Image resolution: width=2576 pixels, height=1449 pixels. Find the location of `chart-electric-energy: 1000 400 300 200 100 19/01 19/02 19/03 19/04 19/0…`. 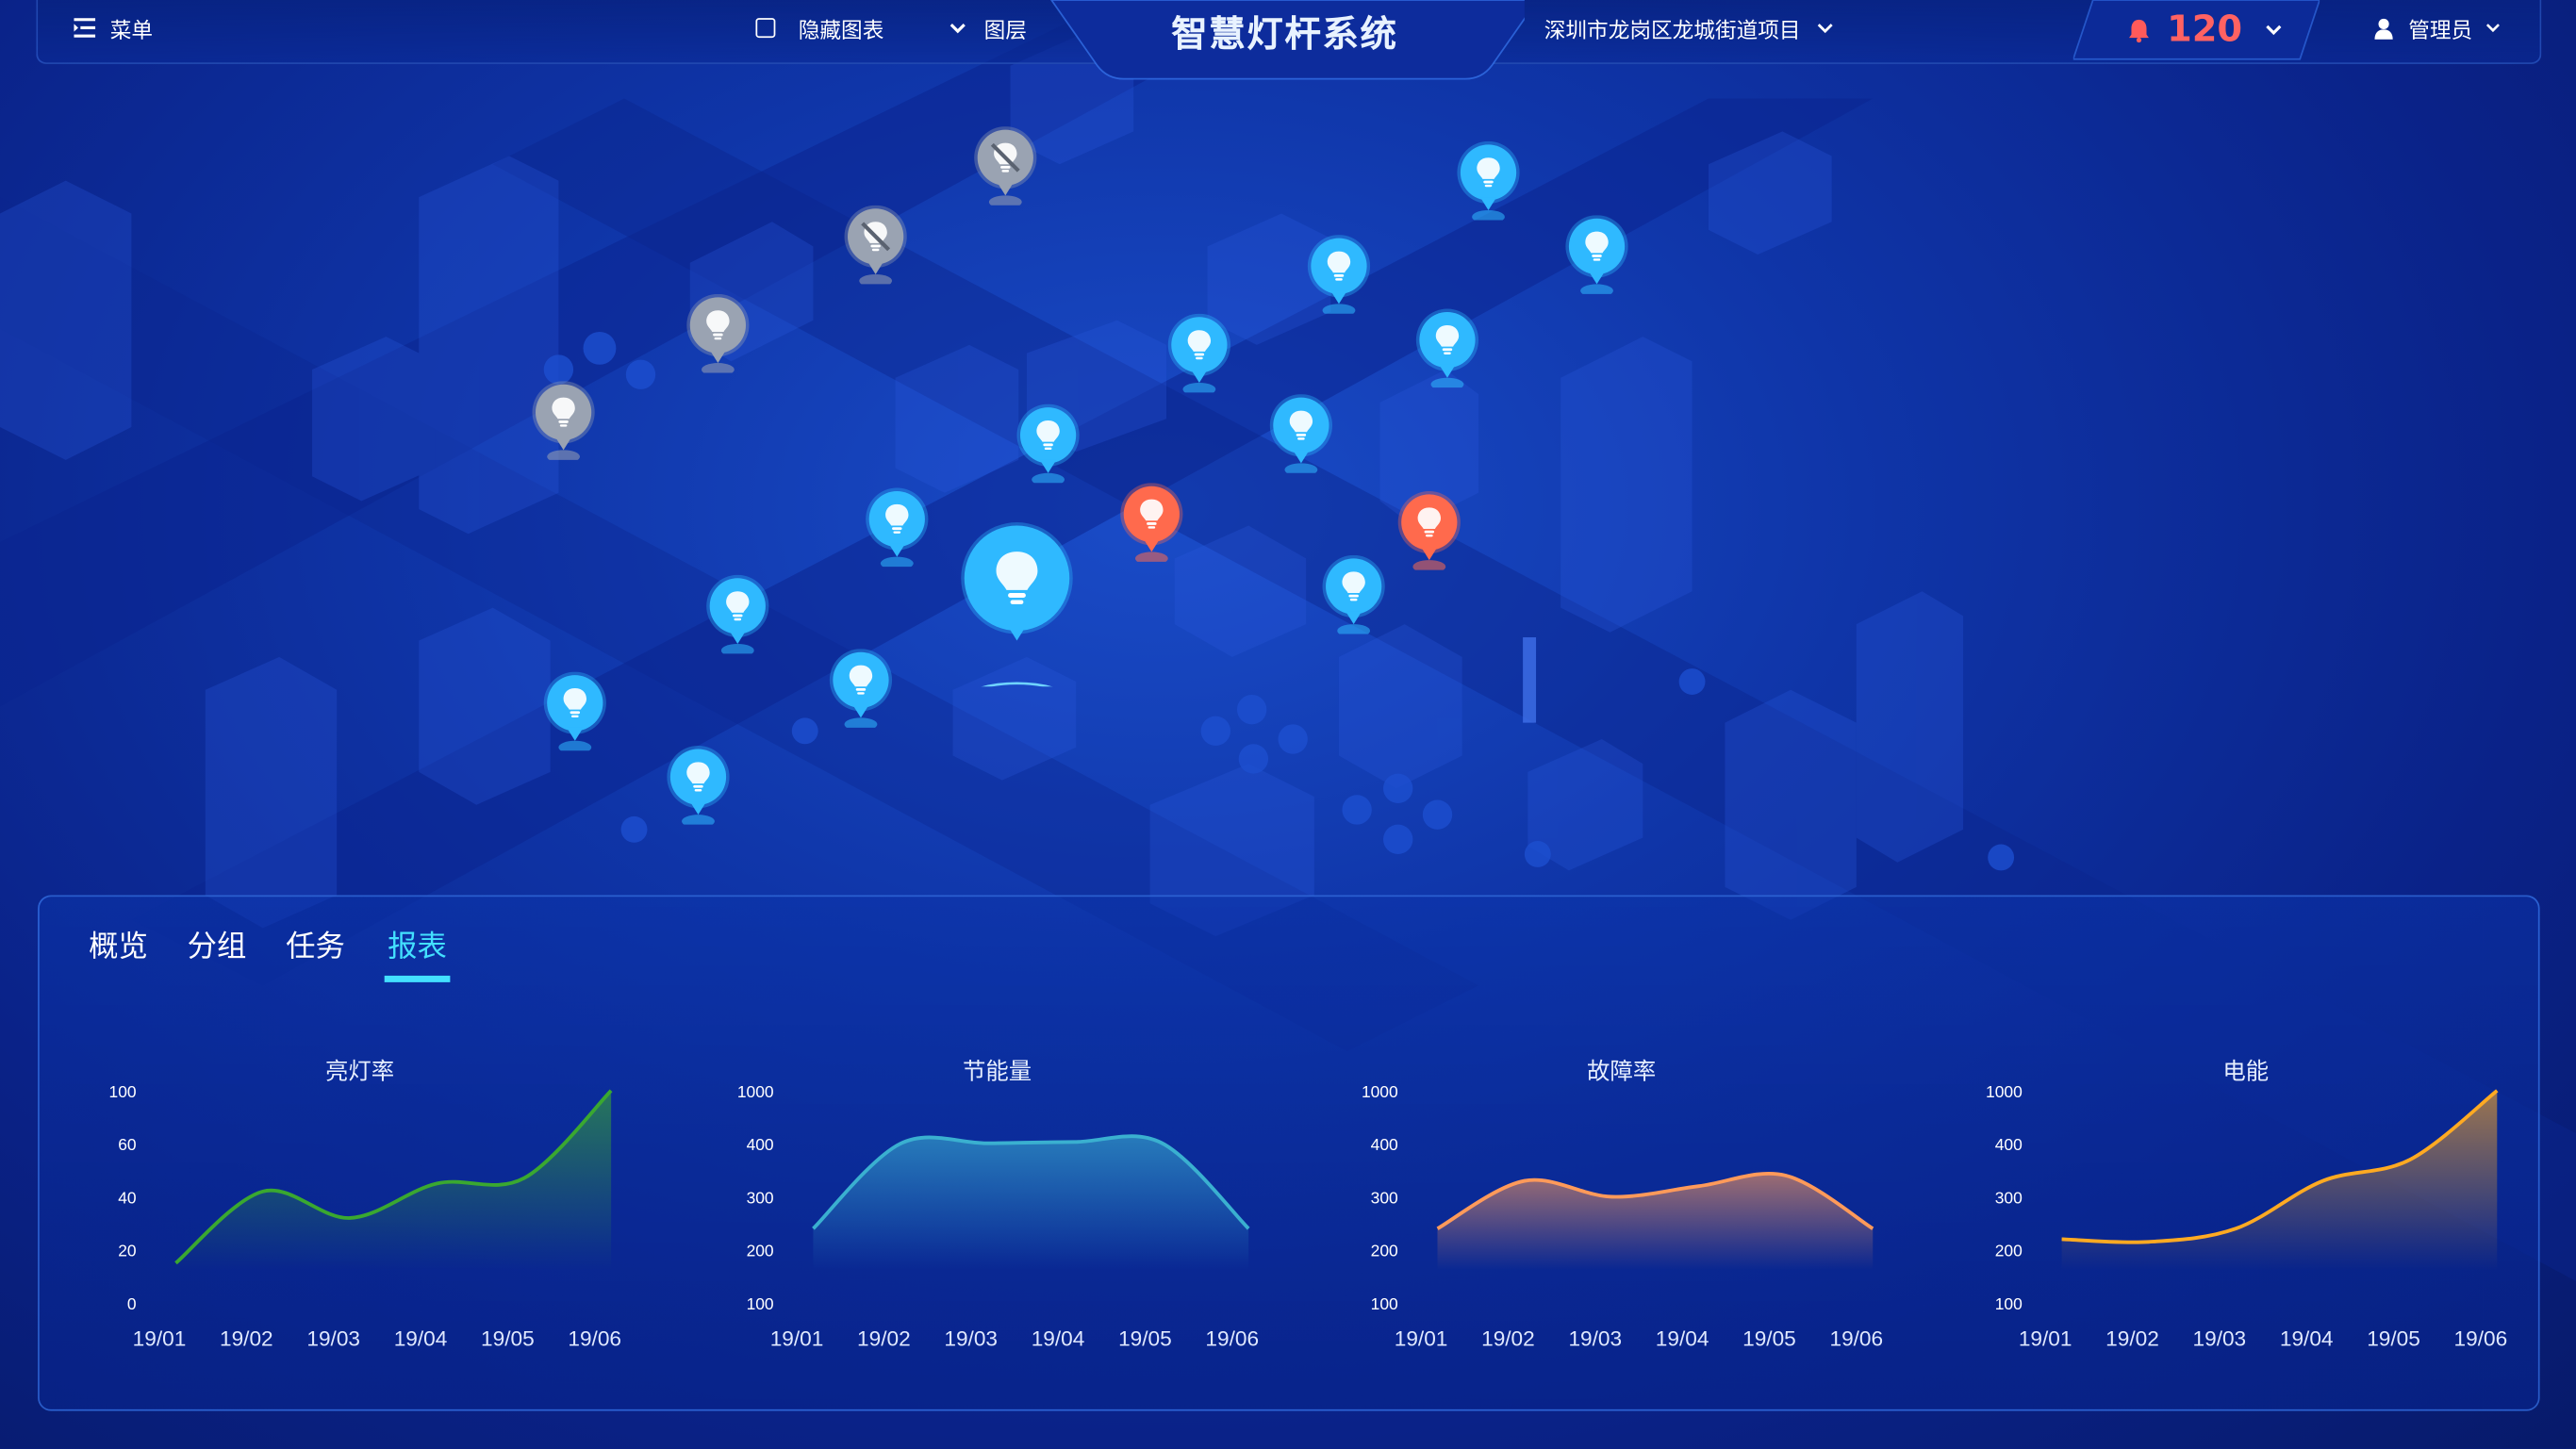

chart-electric-energy: 1000 400 300 200 100 19/01 19/02 19/03 19/04 19/0… is located at coordinates (2246, 1209).